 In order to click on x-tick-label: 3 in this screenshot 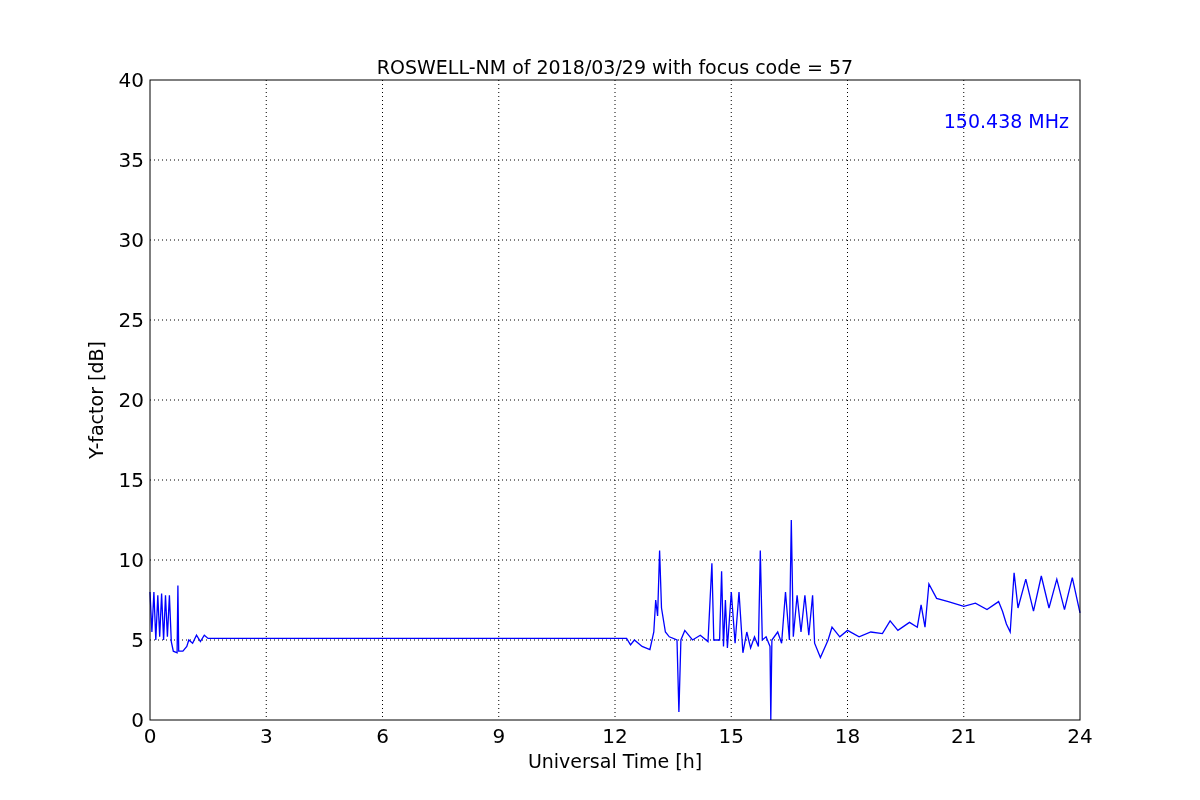, I will do `click(266, 736)`.